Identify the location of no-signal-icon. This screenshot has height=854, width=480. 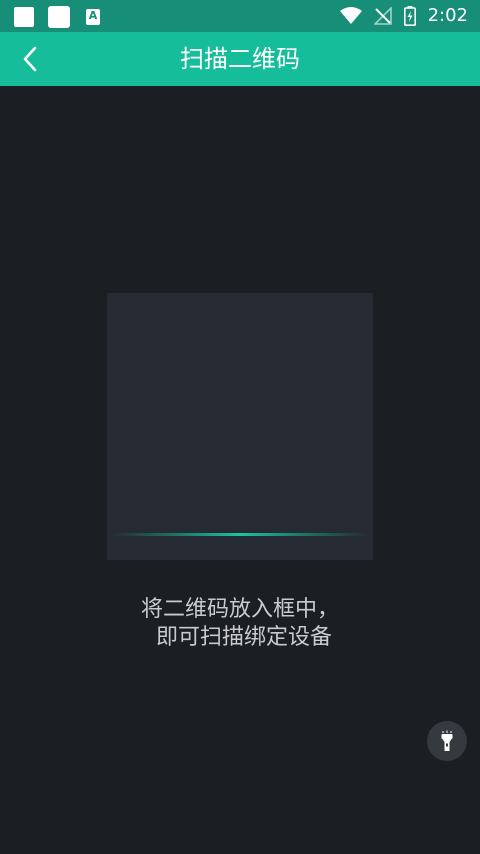
(382, 16).